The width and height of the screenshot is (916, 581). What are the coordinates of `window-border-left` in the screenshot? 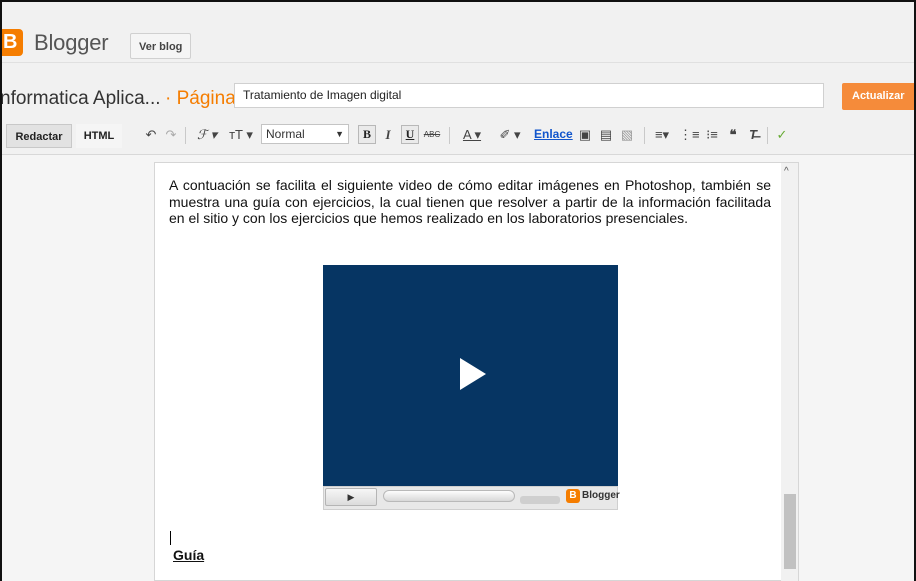 It's located at (1, 290).